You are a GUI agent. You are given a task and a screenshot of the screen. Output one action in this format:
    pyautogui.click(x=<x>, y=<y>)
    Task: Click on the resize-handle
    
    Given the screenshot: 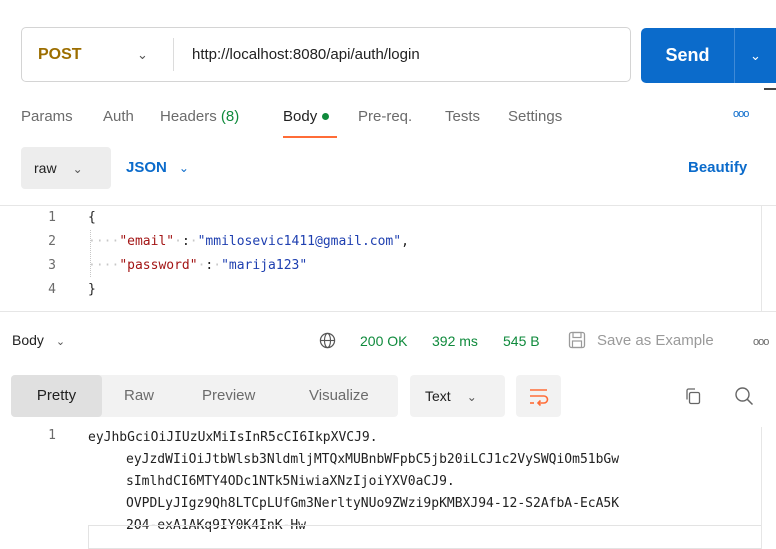 What is the action you would take?
    pyautogui.click(x=770, y=89)
    